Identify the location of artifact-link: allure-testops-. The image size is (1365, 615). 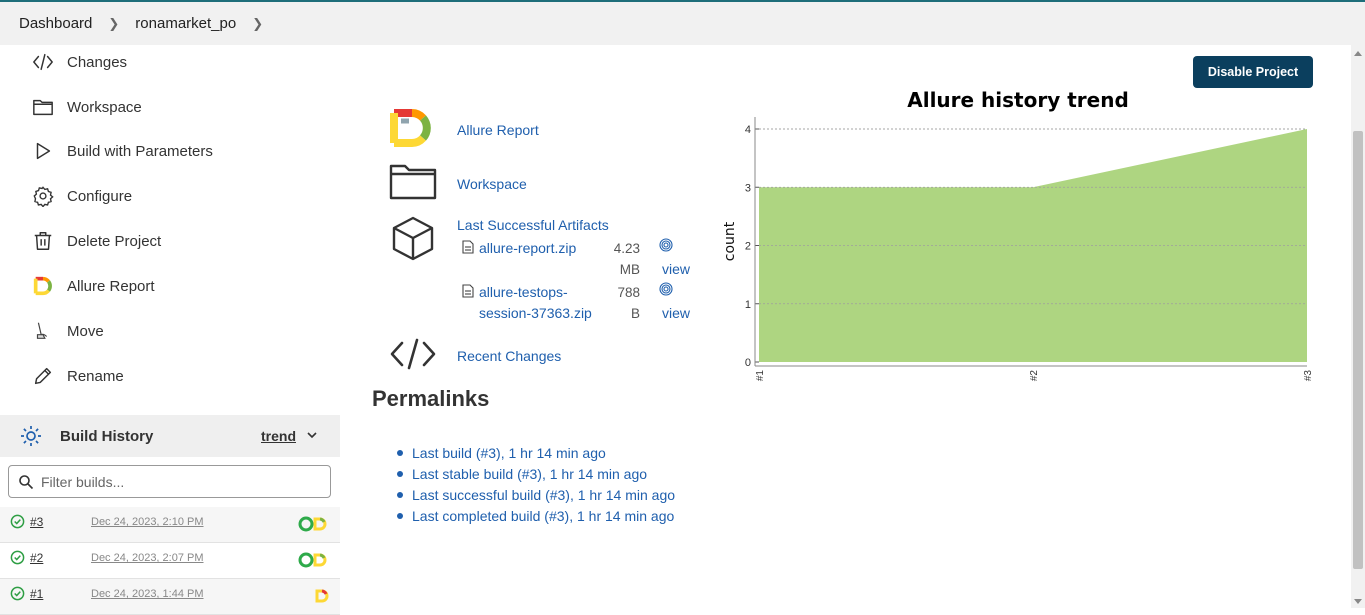
(523, 292).